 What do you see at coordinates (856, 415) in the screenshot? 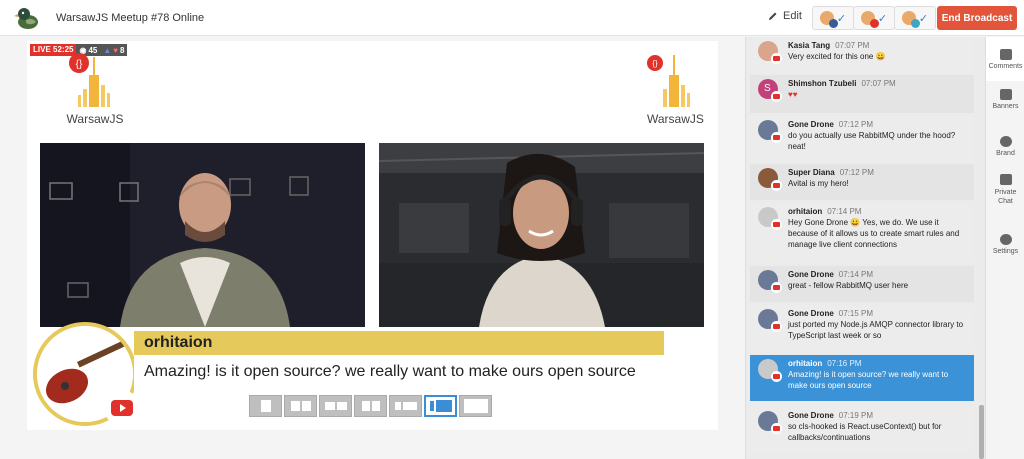
I see `chat-timestamp: 07:19 PM` at bounding box center [856, 415].